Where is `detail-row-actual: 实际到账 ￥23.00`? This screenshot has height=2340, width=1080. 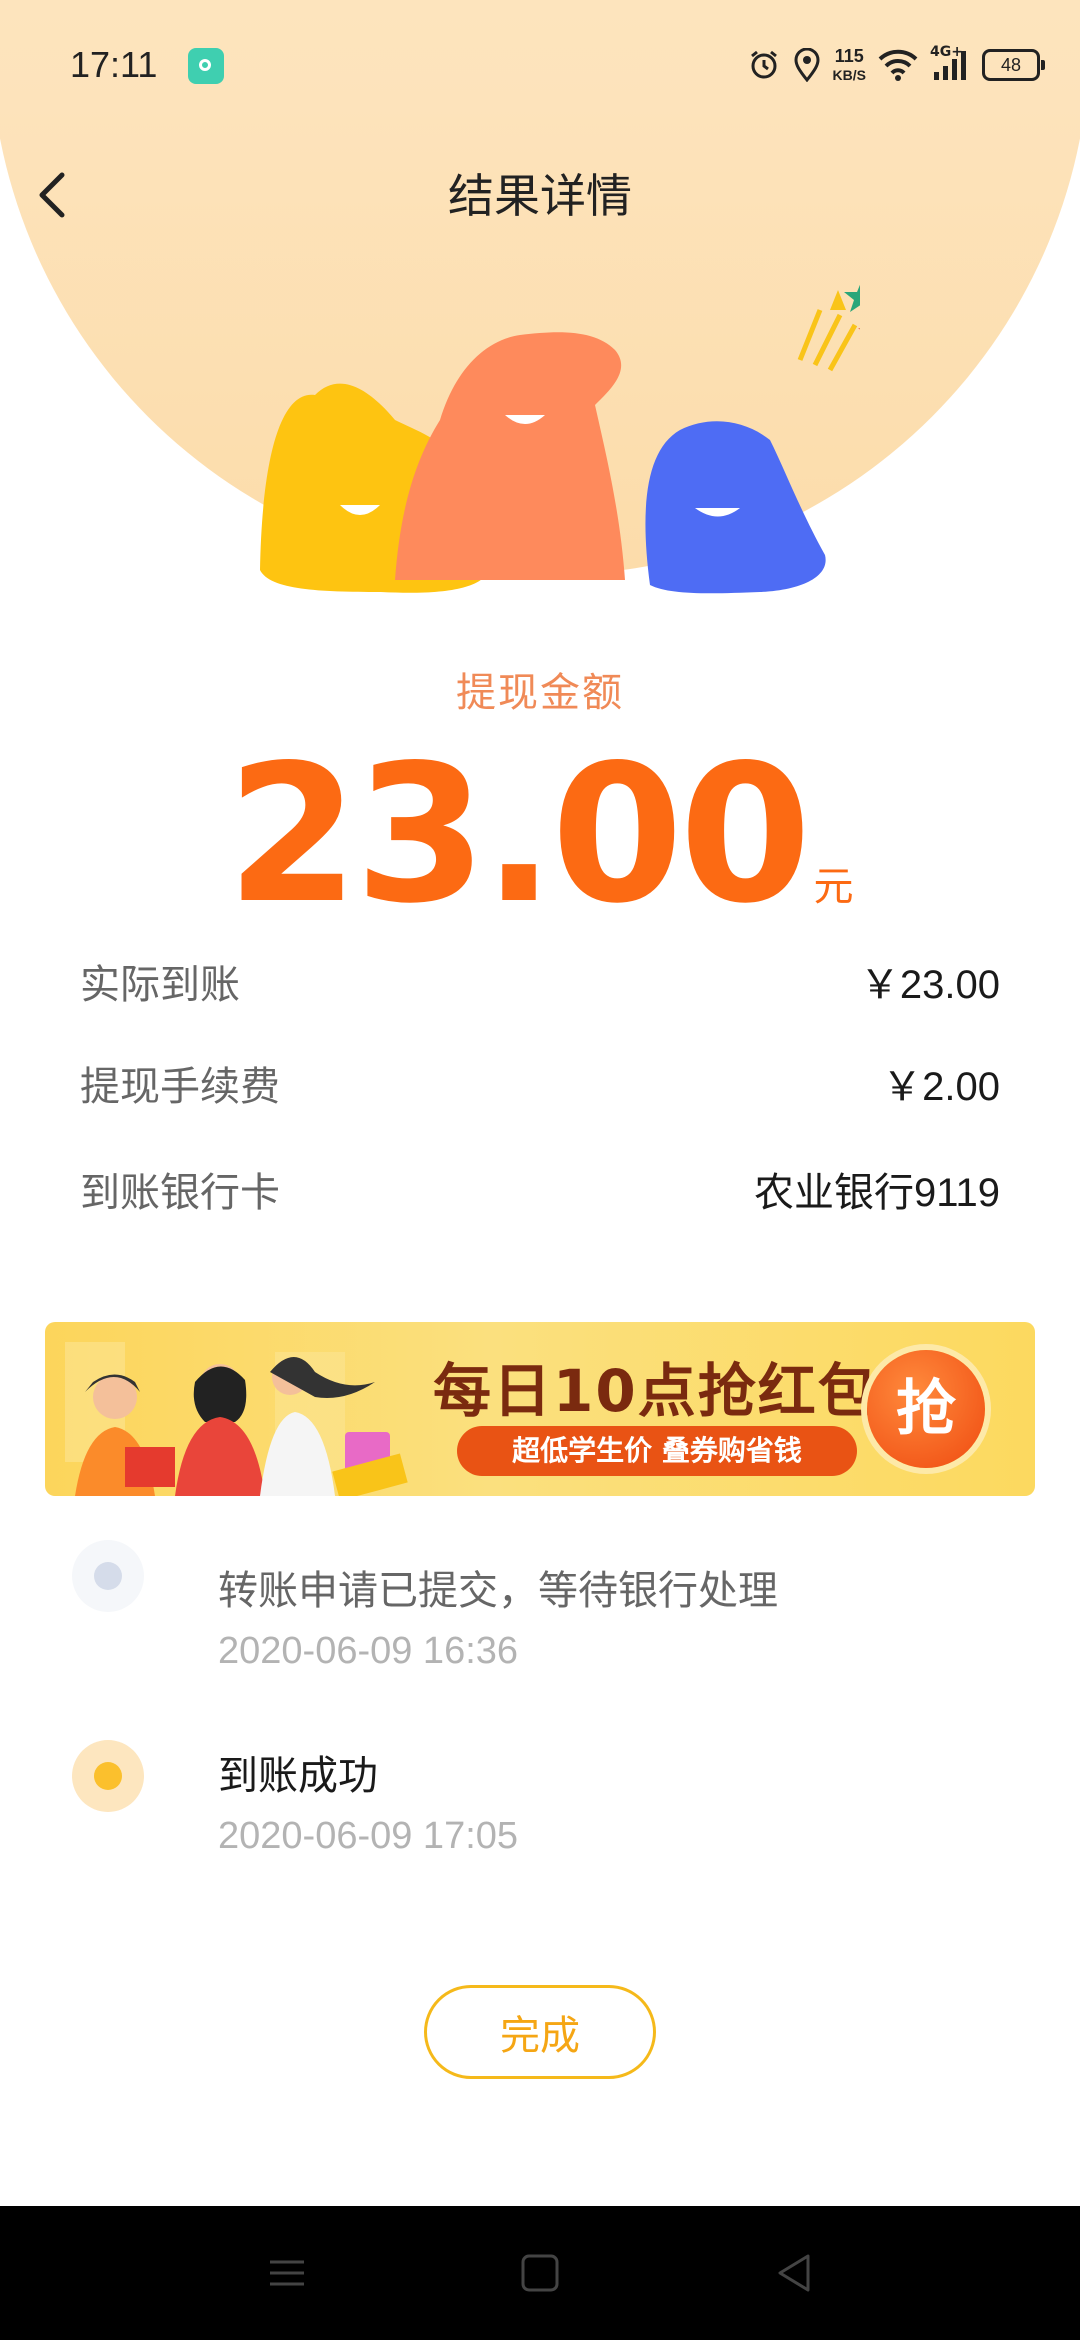
detail-row-actual: 实际到账 ￥23.00 is located at coordinates (540, 981).